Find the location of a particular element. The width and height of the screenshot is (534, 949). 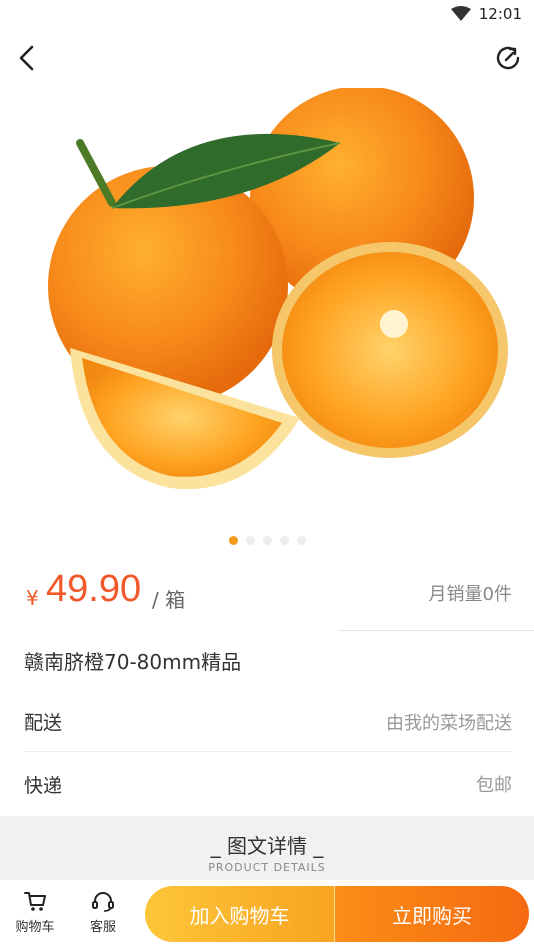

details-subtitle: PRODUCT DETAILS is located at coordinates (267, 867).